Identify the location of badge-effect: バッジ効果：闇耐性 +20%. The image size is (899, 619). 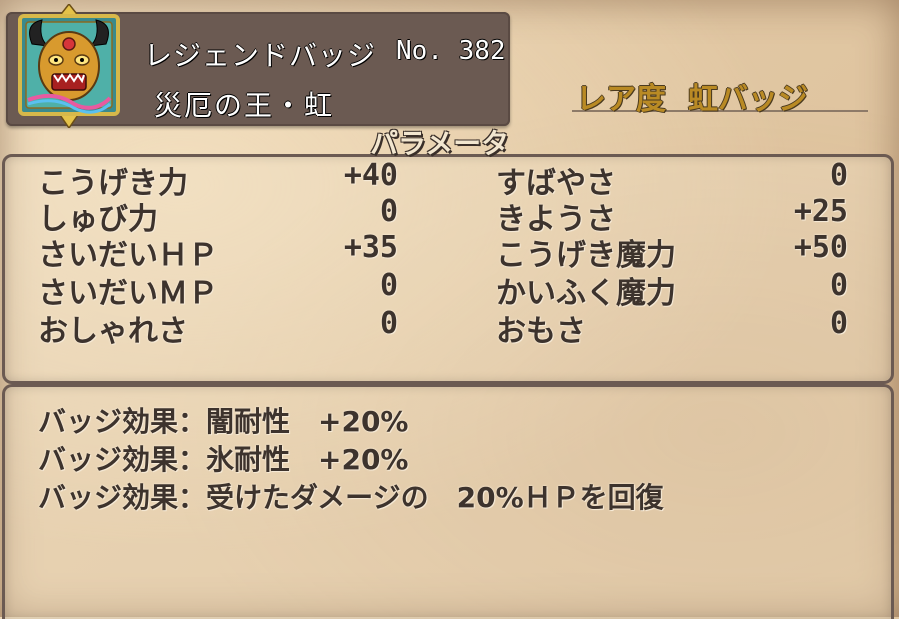
(223, 421).